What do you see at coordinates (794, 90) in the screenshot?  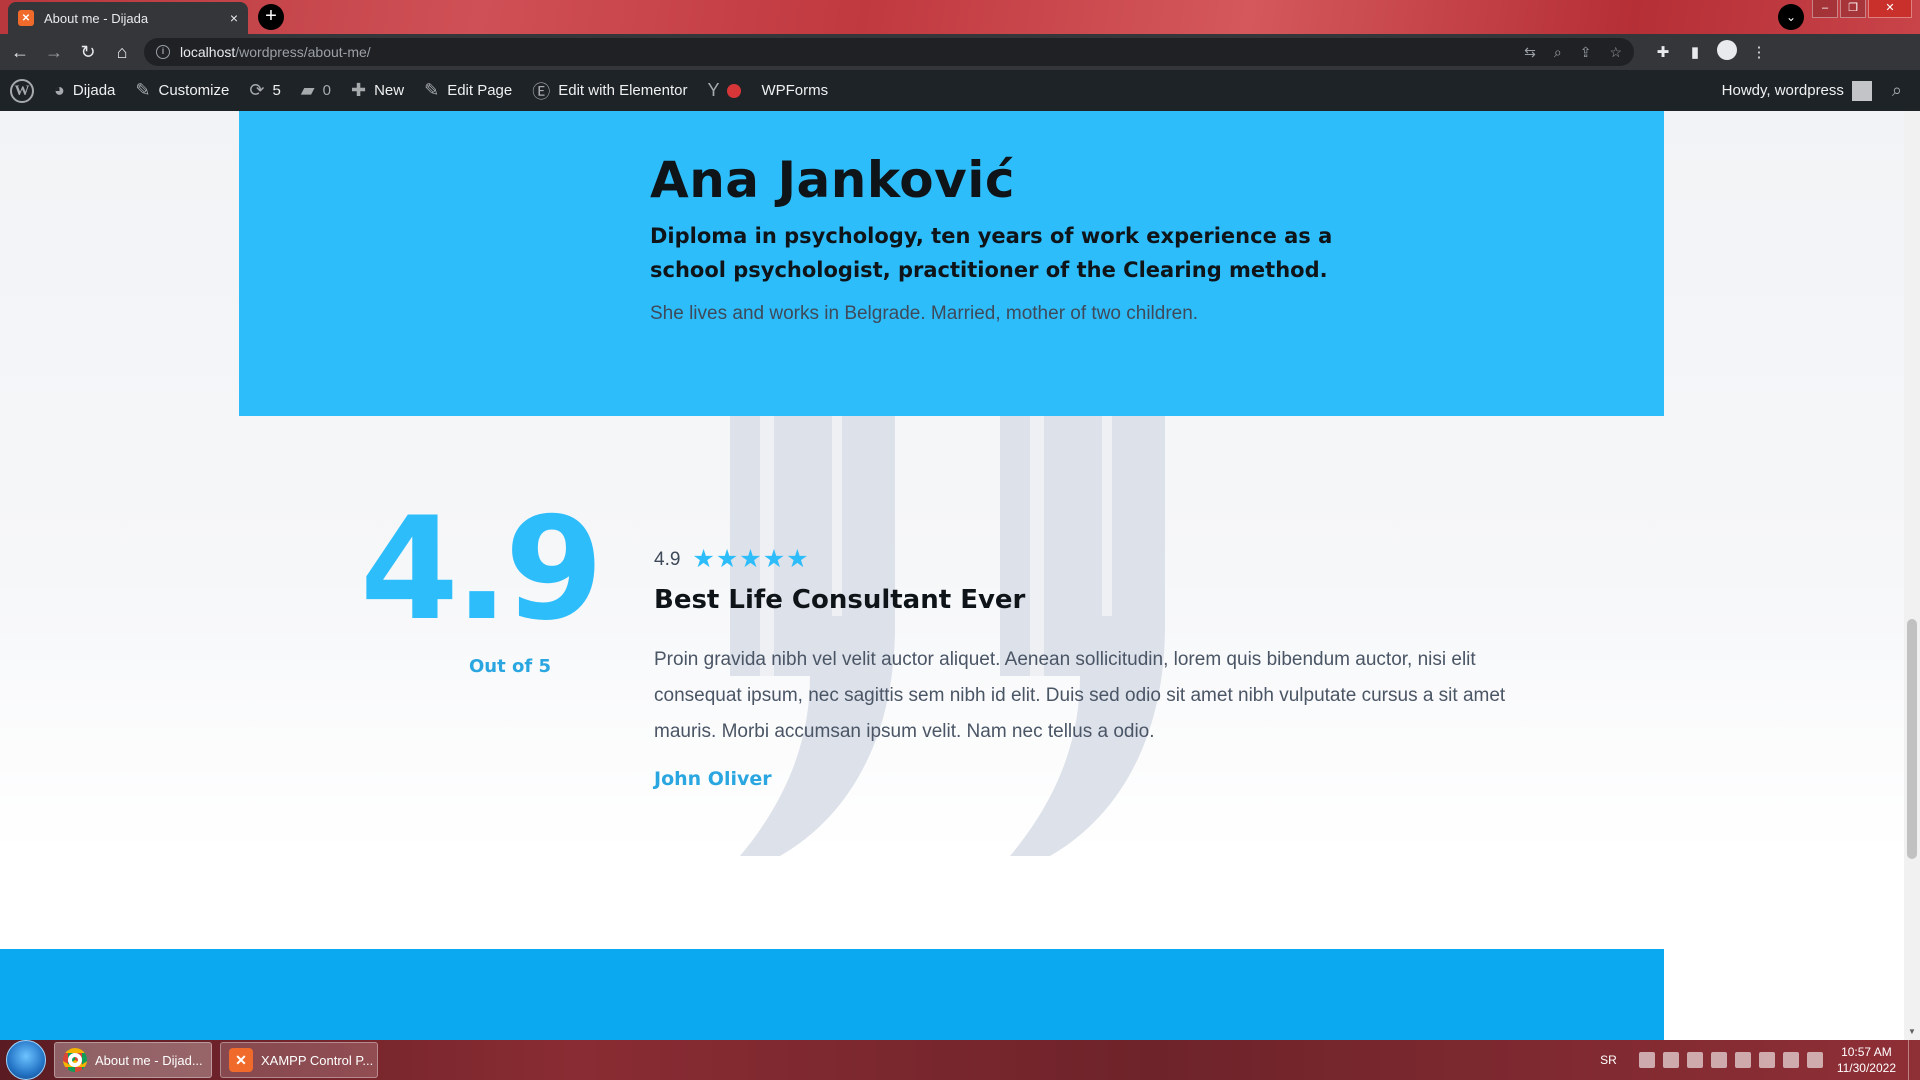 I see `admin-wpforms: WPForms` at bounding box center [794, 90].